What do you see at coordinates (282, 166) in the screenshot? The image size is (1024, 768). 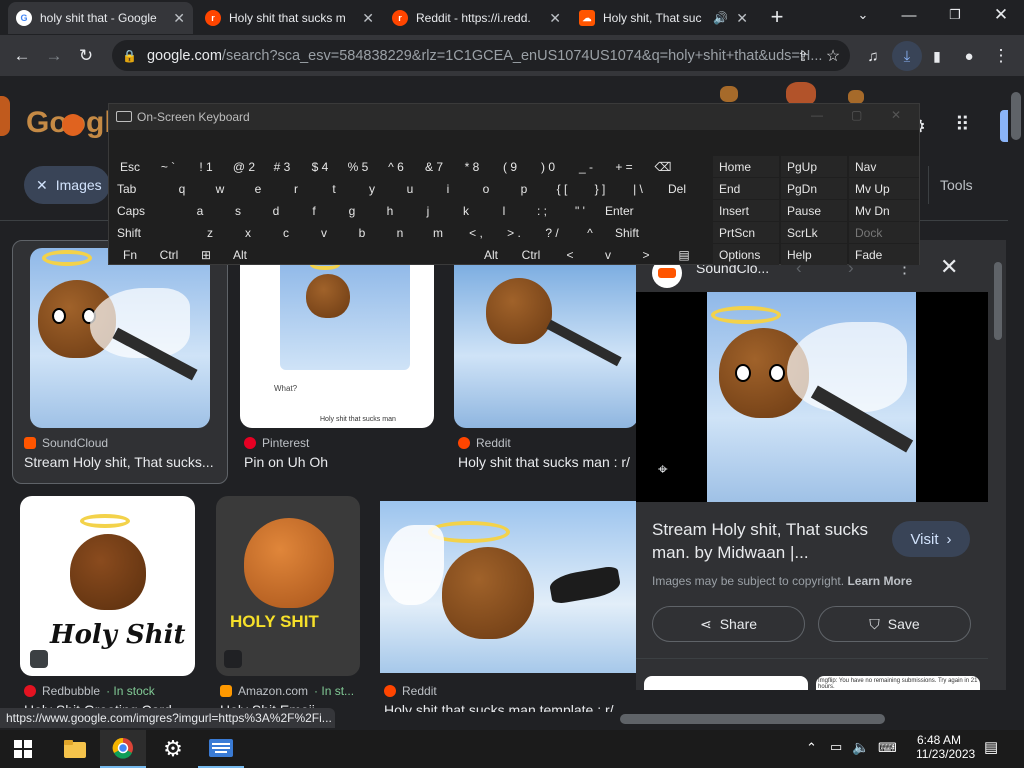 I see `osk-key: # 3` at bounding box center [282, 166].